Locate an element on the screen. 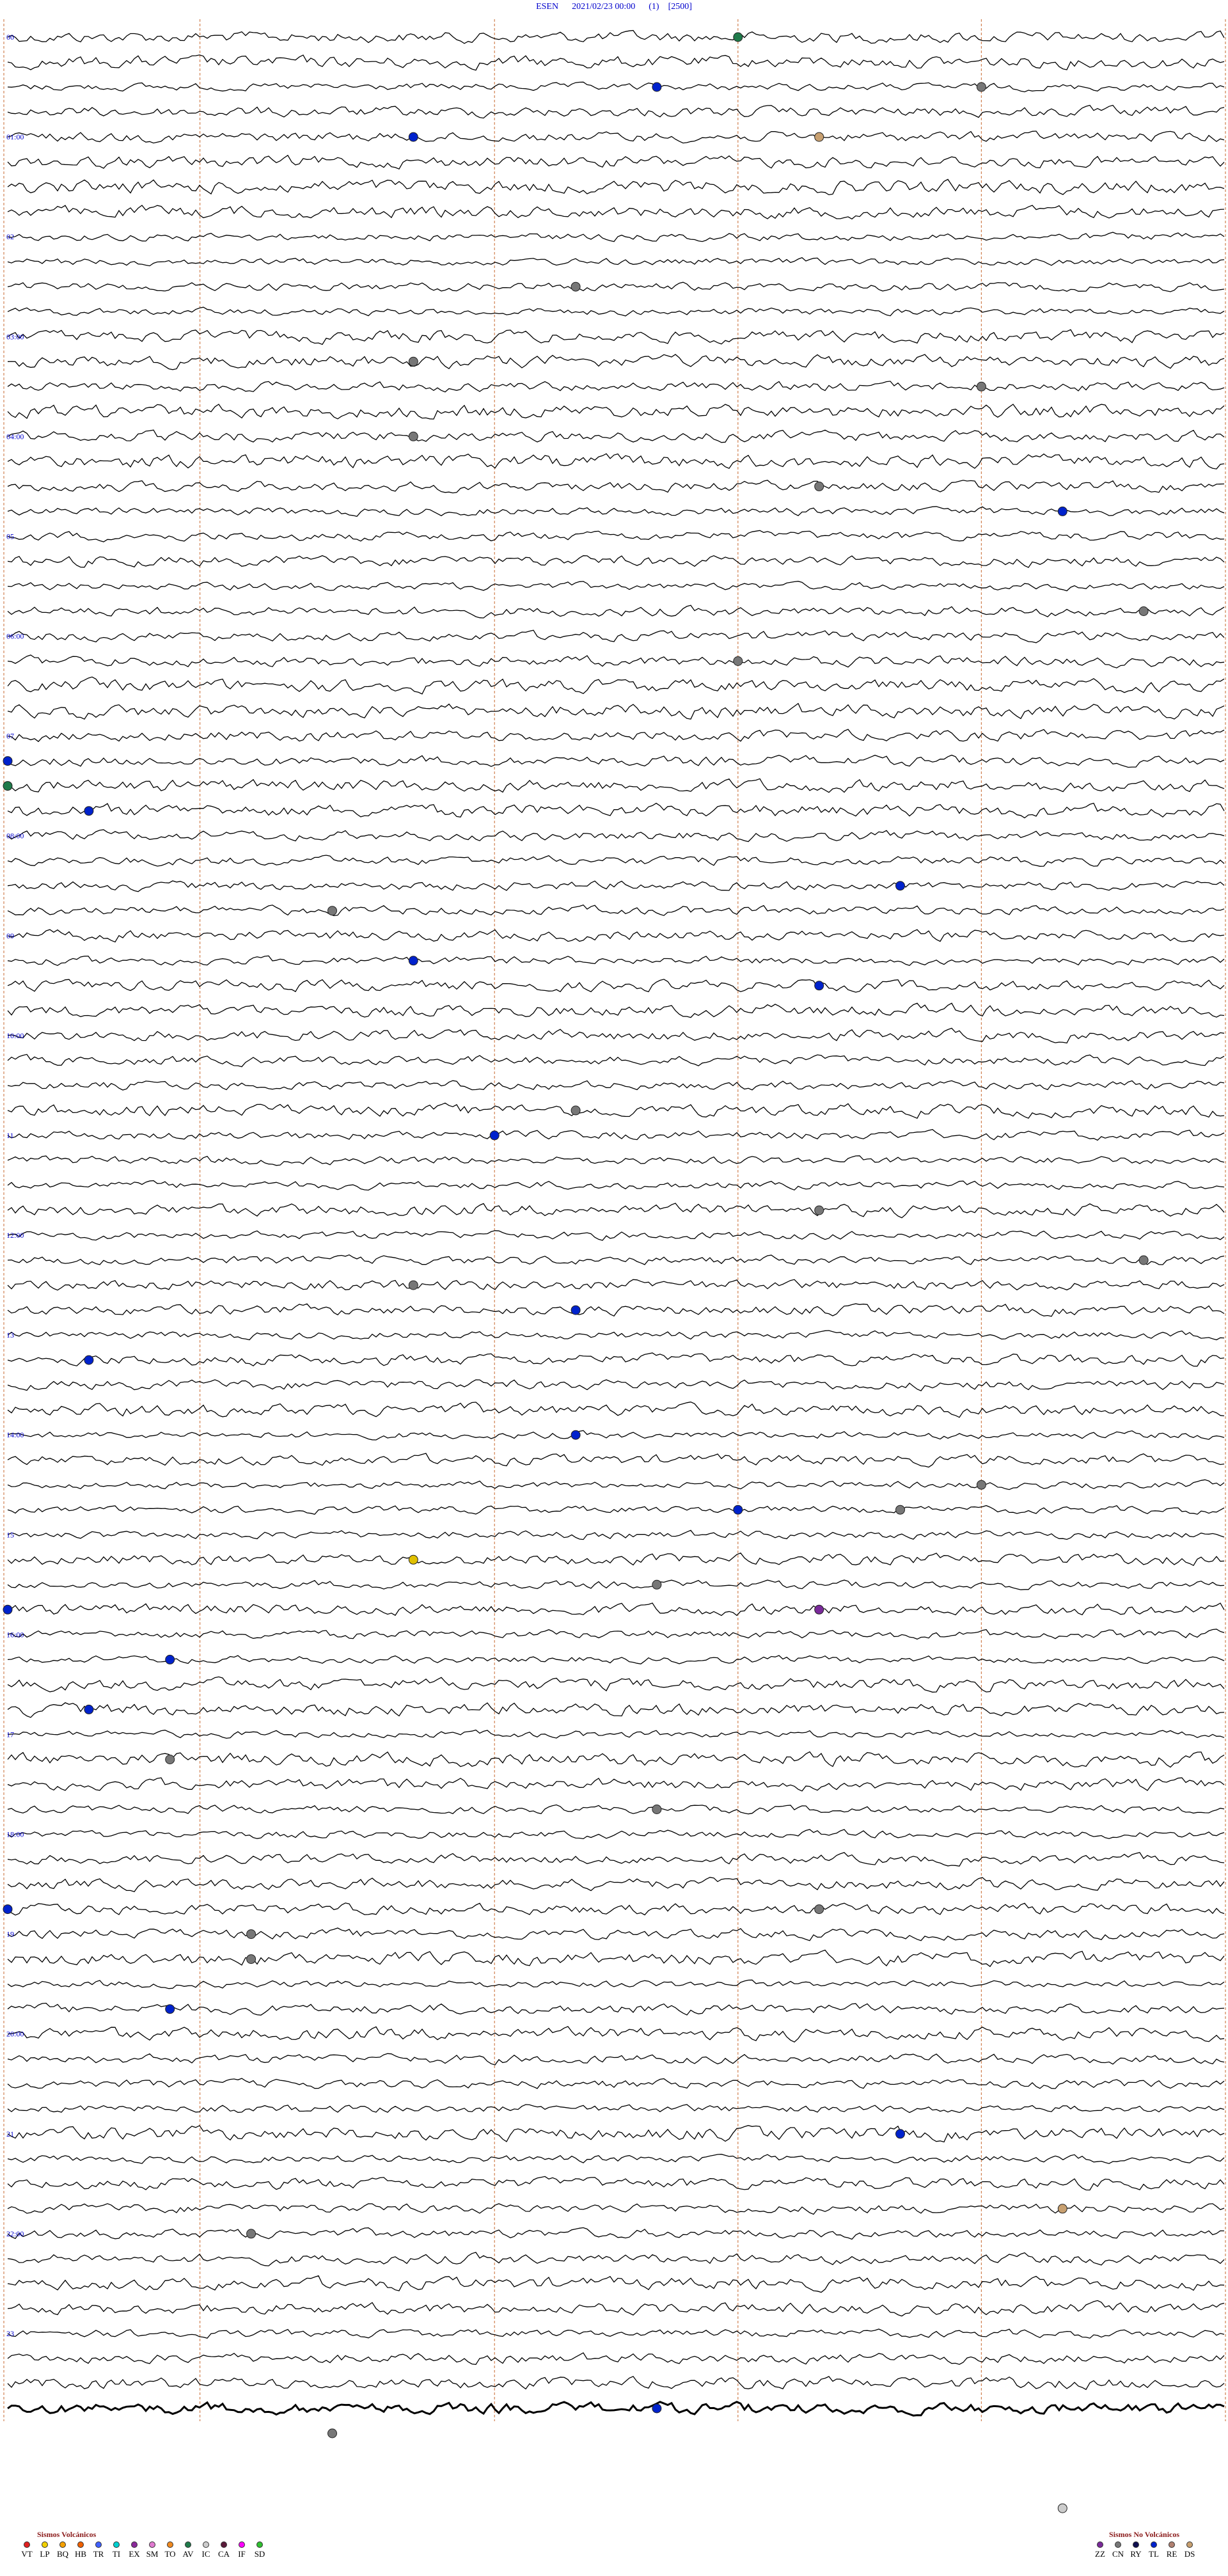 This screenshot has width=1228, height=2576. hour-label: 14:00 is located at coordinates (15, 1434).